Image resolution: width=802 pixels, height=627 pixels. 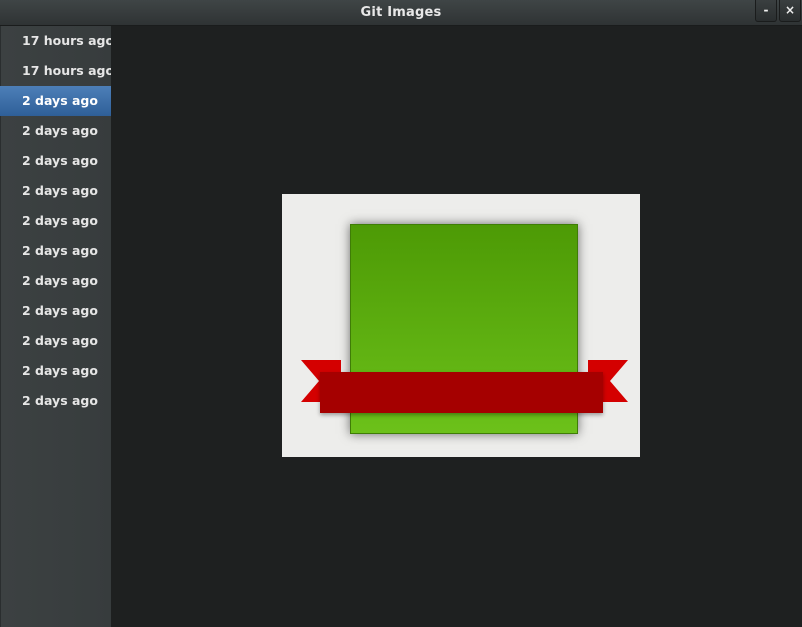 I want to click on close-button: ×, so click(x=790, y=11).